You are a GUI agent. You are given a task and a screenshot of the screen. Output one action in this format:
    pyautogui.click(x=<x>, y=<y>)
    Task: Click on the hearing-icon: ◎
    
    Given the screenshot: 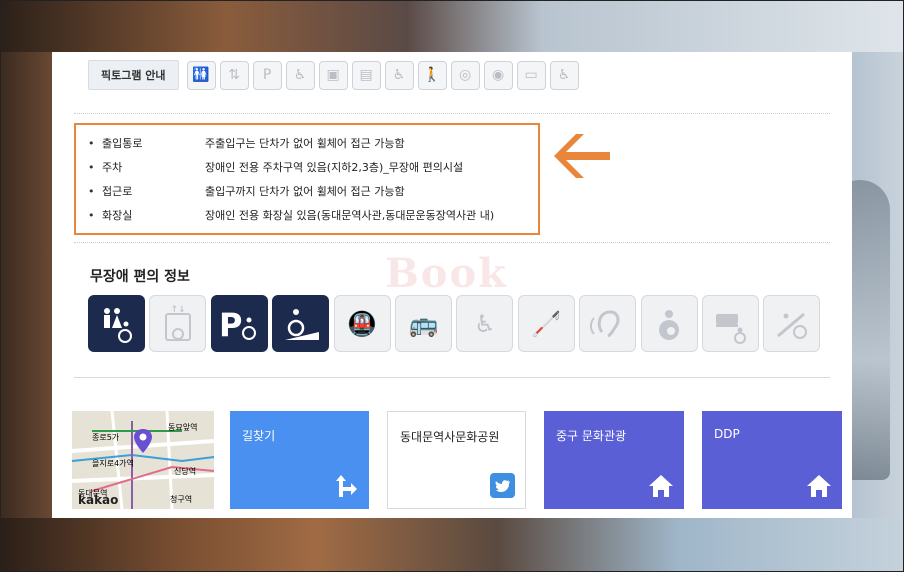 What is the action you would take?
    pyautogui.click(x=465, y=75)
    